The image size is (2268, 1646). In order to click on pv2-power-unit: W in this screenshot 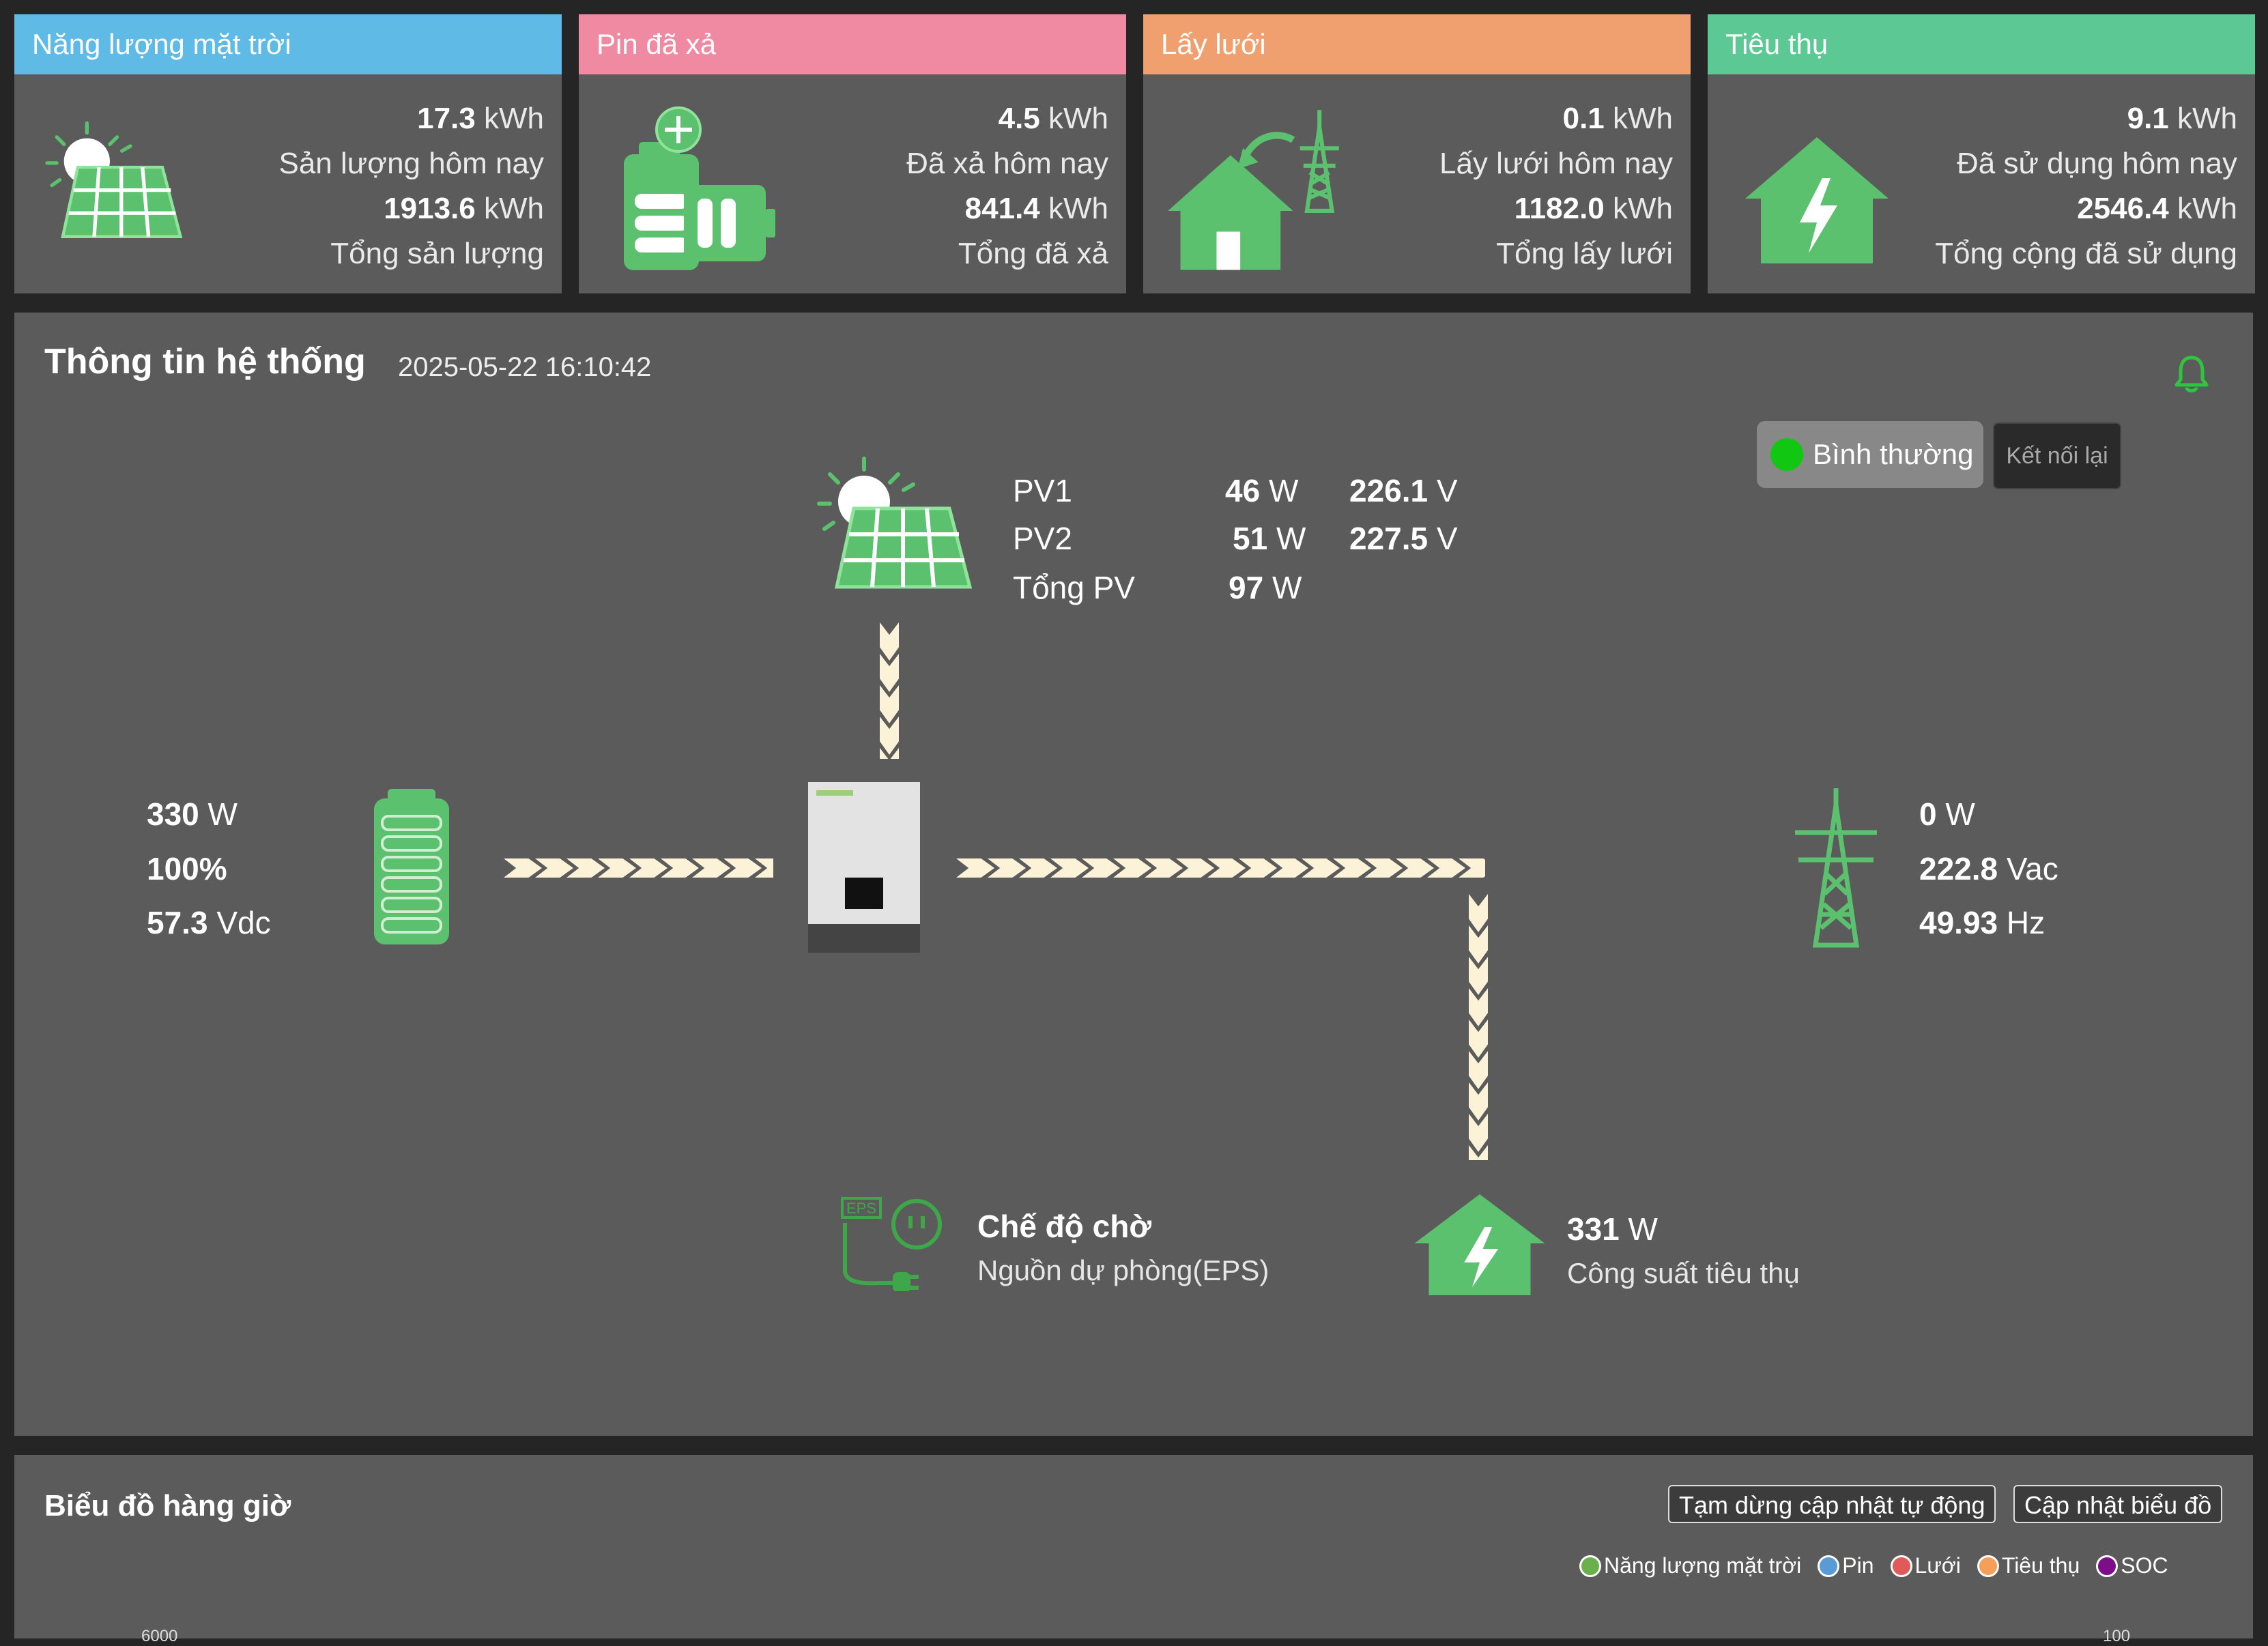, I will do `click(1291, 538)`.